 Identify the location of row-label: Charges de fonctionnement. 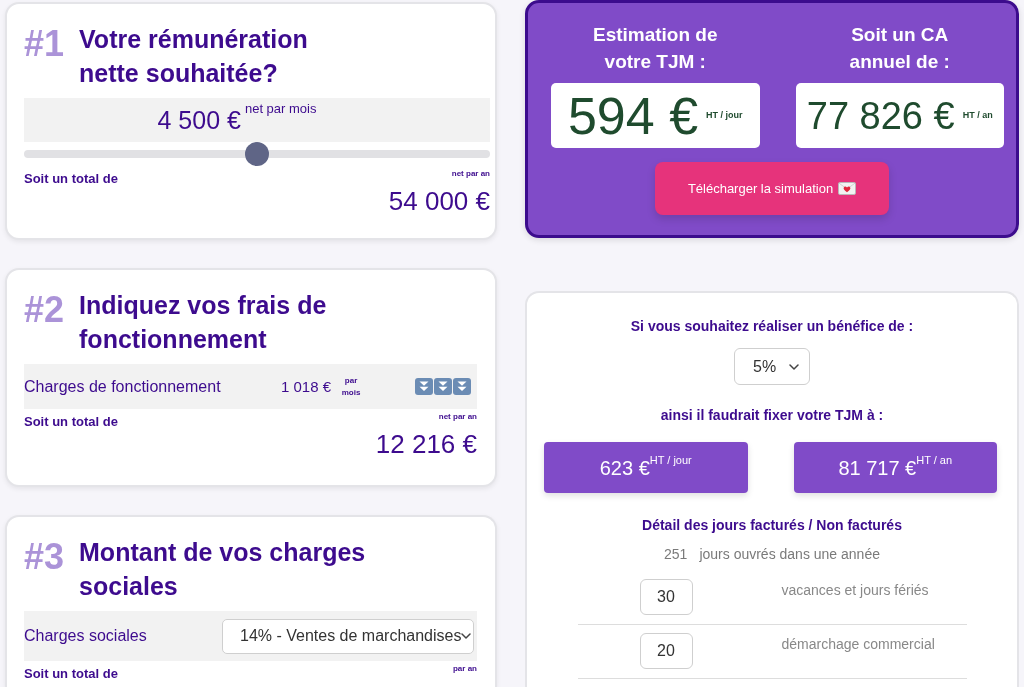
(123, 386).